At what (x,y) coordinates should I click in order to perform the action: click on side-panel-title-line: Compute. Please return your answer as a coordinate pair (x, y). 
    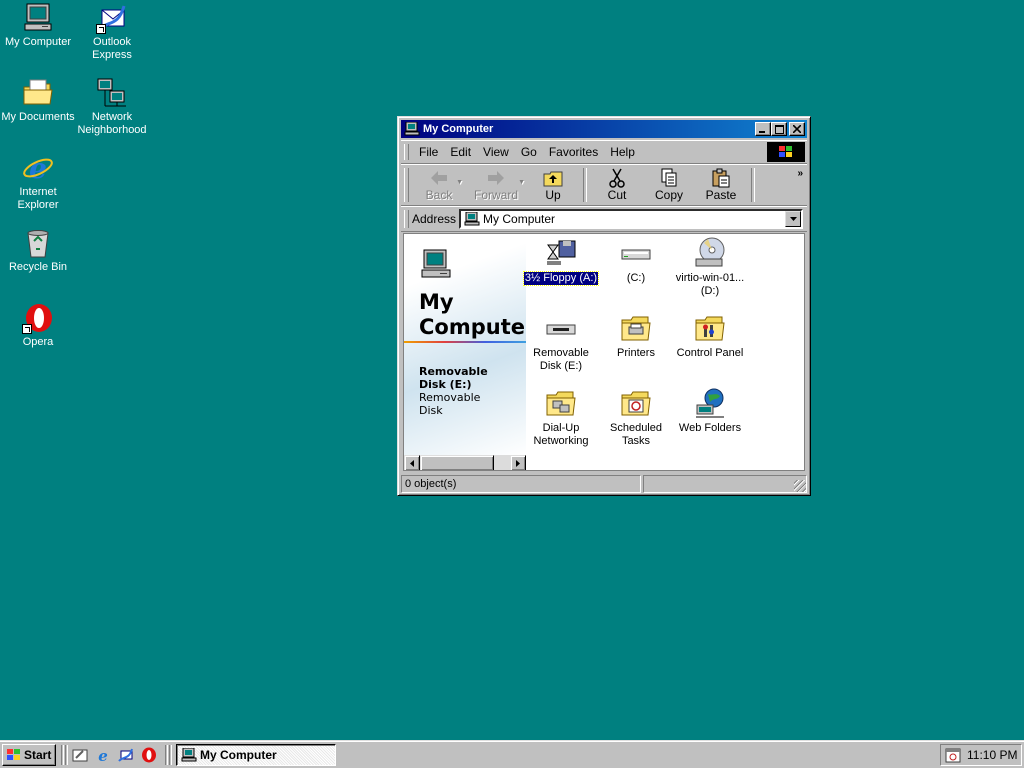
    Looking at the image, I should click on (472, 327).